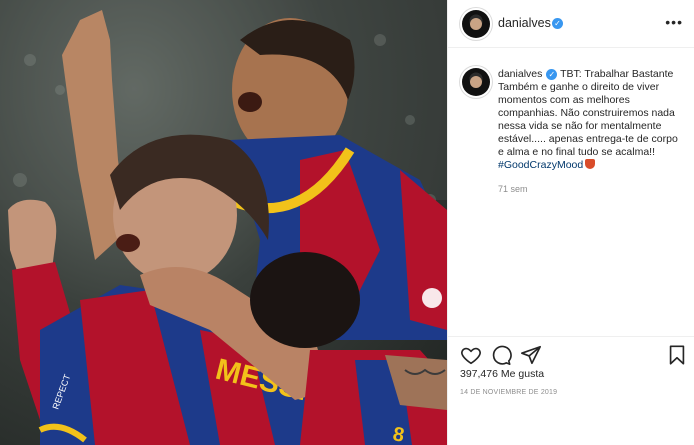 The width and height of the screenshot is (694, 445). Describe the element at coordinates (571, 390) in the screenshot. I see `post-actions-section: 397,476 Me gusta 14 DE NOVIEMBRE DE 2019` at that location.